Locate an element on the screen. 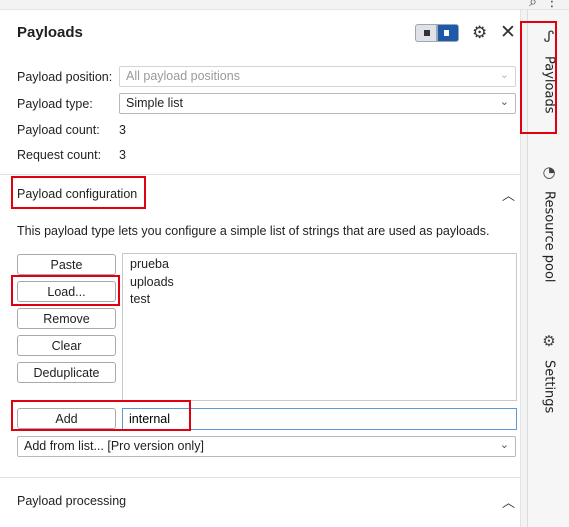 This screenshot has height=527, width=569. top-strip: ⌕ ⋮ is located at coordinates (284, 5).